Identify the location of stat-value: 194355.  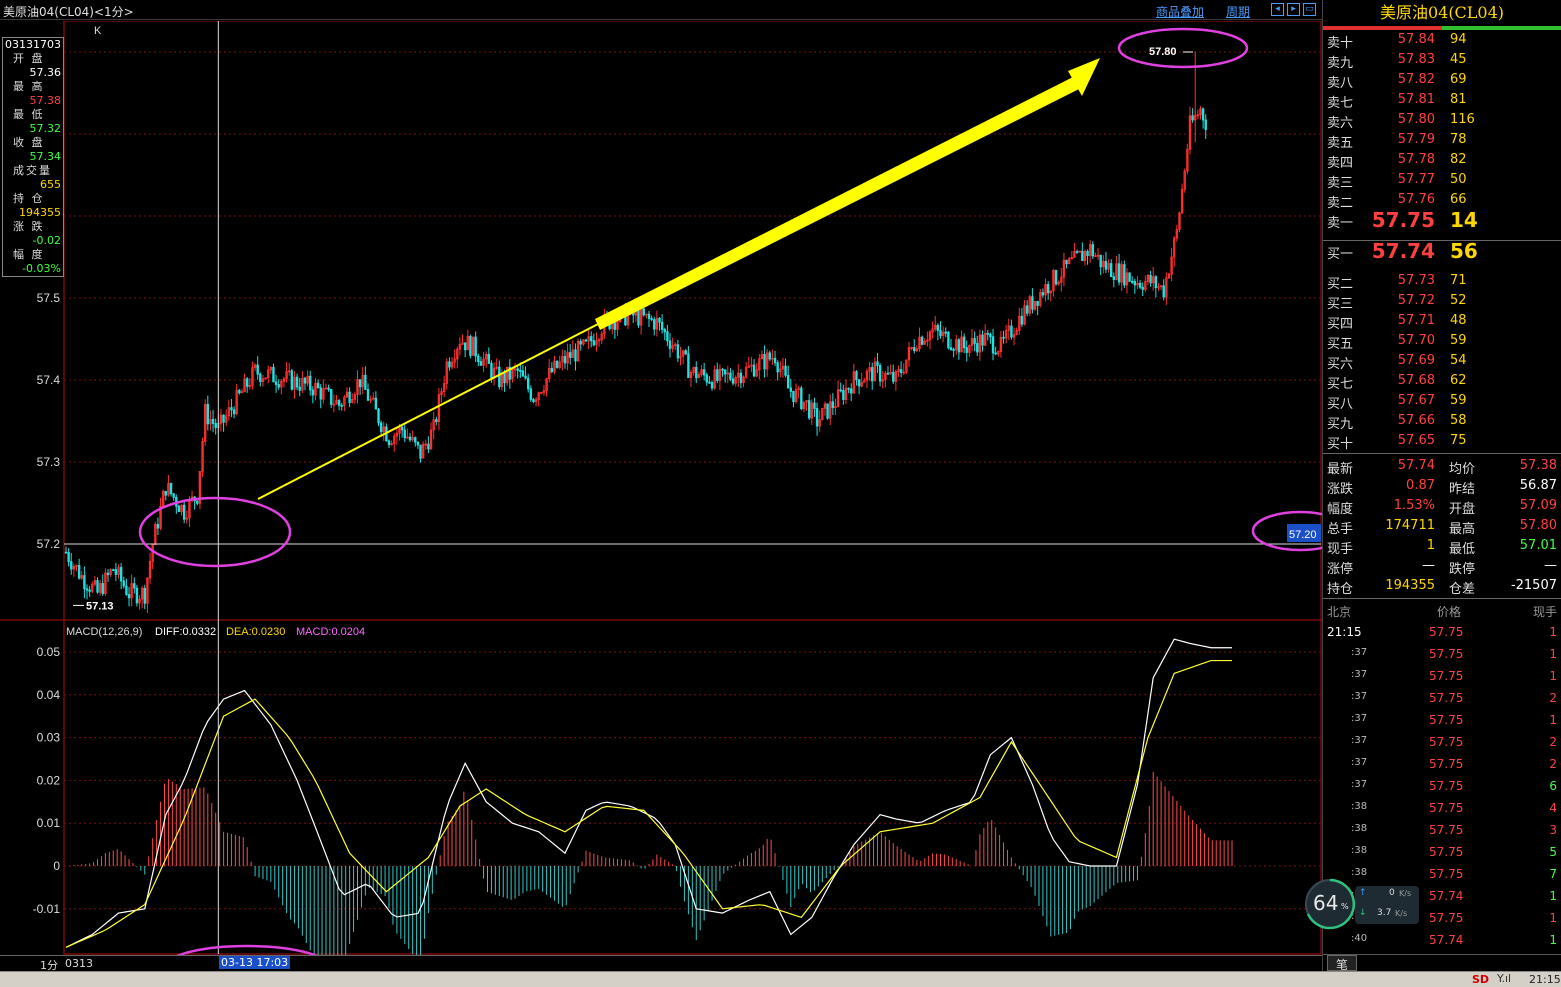
(1410, 585).